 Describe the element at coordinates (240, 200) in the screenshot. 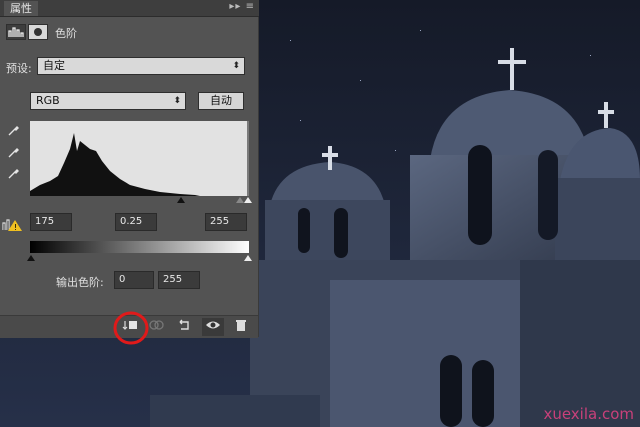

I see `midtone-input-slider` at that location.